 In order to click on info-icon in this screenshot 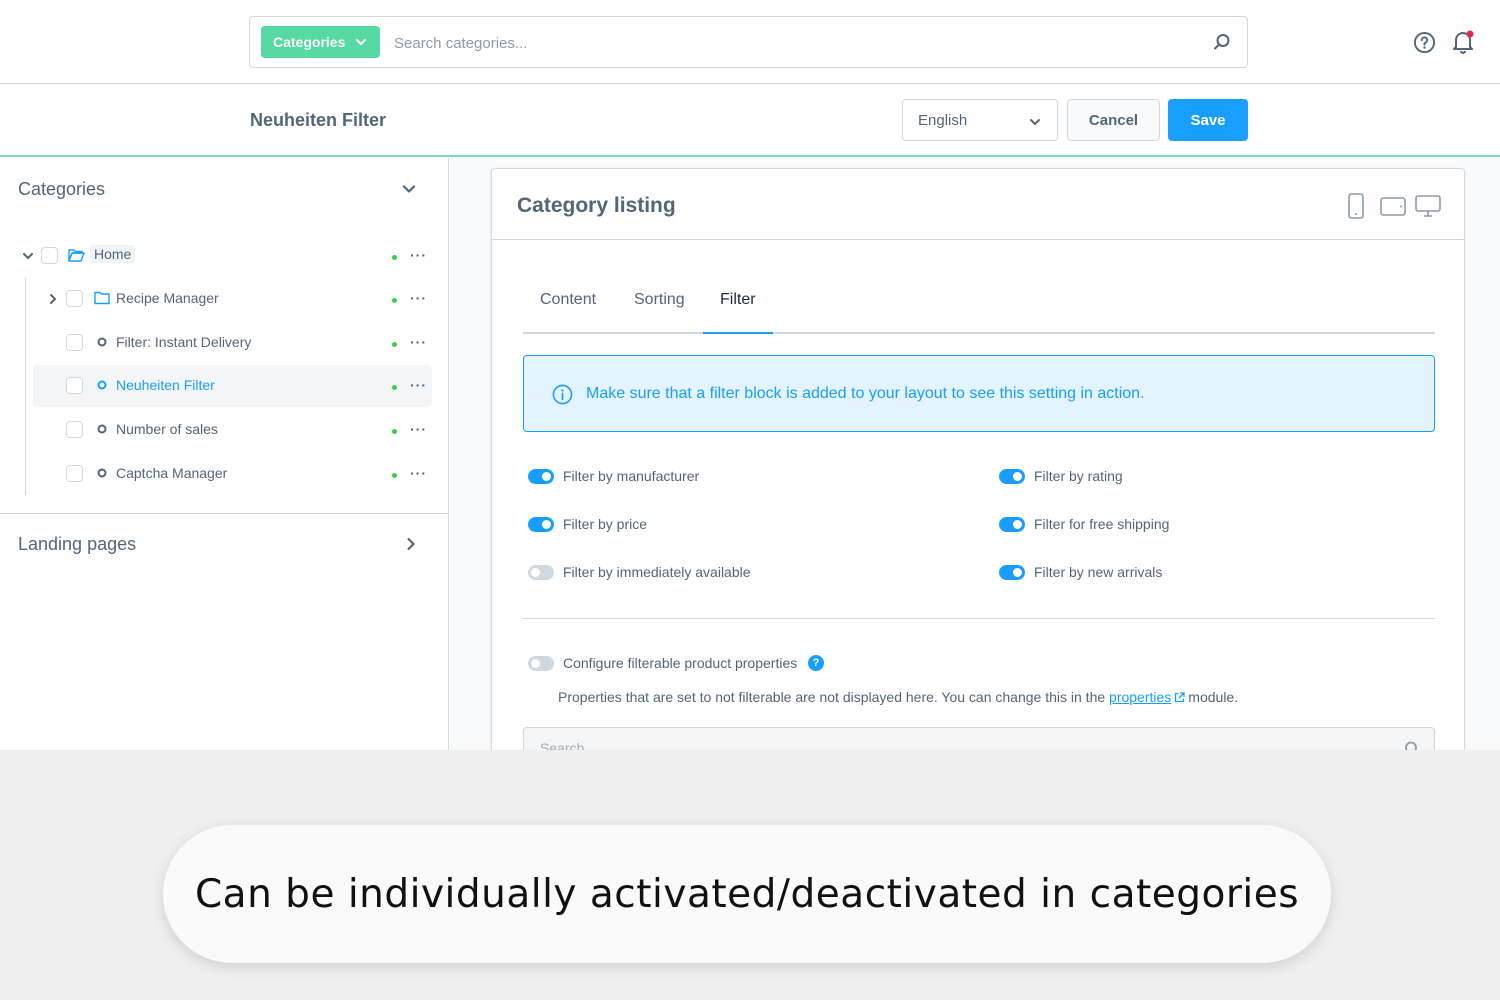, I will do `click(562, 394)`.